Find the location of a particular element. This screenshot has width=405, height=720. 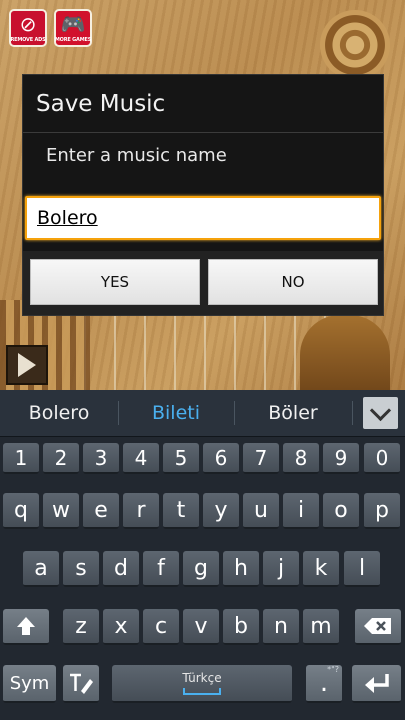

key-j: j is located at coordinates (281, 569).